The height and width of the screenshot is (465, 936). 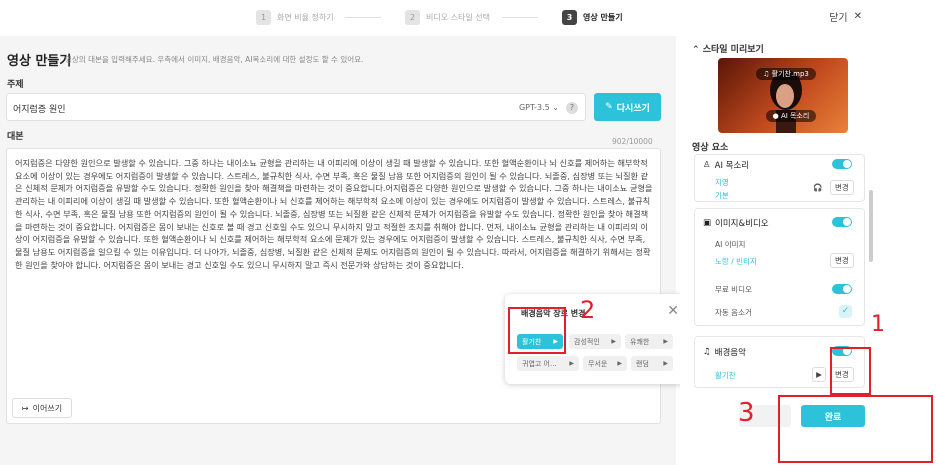 What do you see at coordinates (569, 17) in the screenshot?
I see `step-number: 3` at bounding box center [569, 17].